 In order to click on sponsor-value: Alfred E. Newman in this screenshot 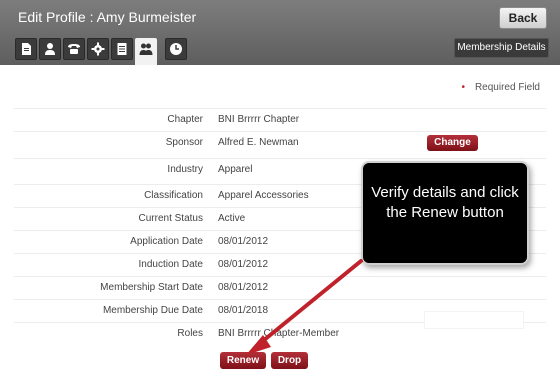, I will do `click(258, 142)`.